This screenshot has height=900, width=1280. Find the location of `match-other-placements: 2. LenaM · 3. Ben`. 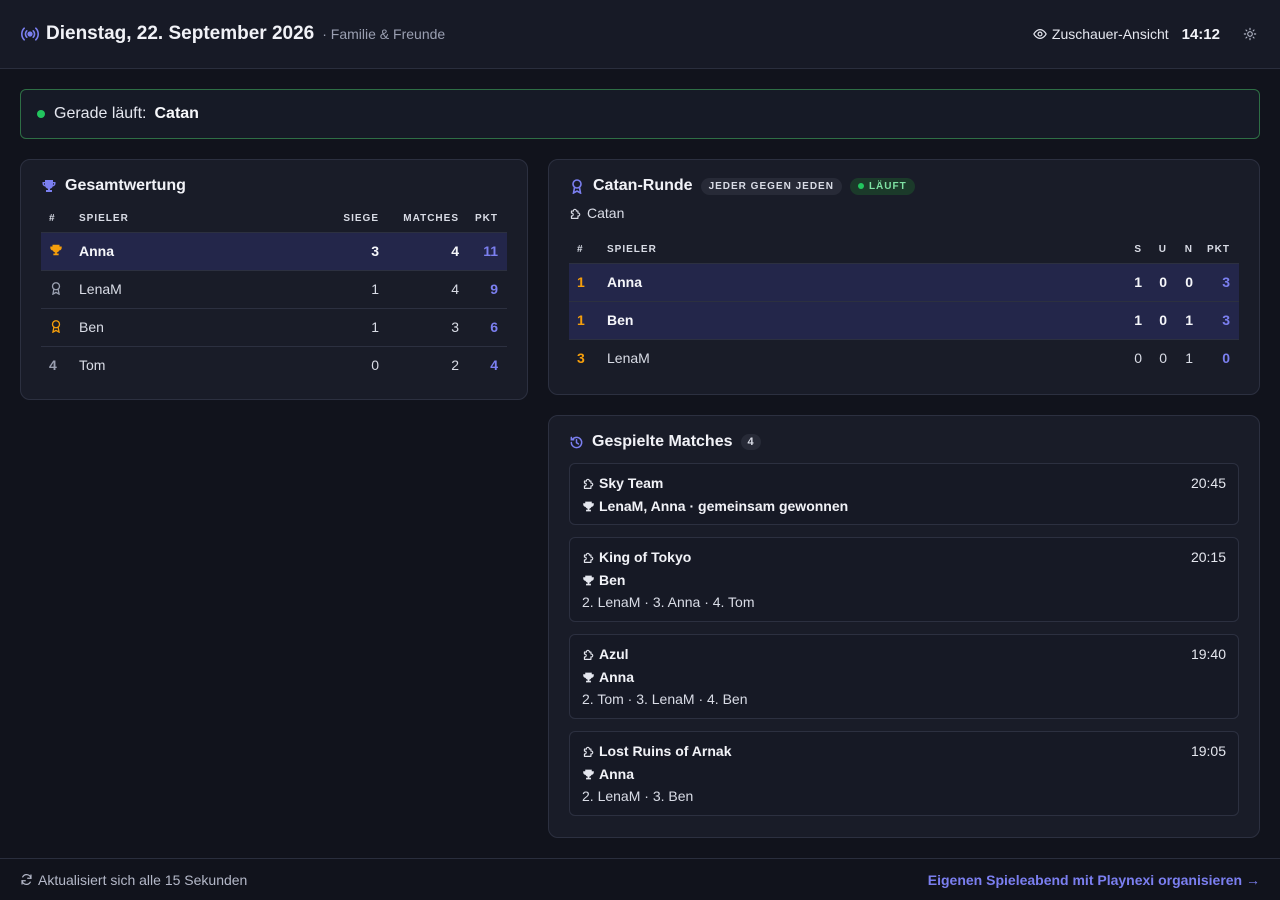

match-other-placements: 2. LenaM · 3. Ben is located at coordinates (638, 796).